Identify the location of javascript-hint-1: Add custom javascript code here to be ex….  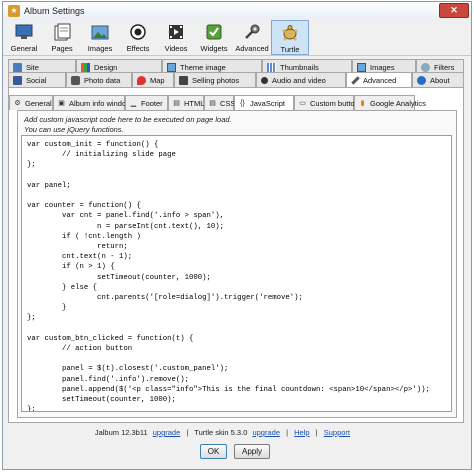
(128, 119).